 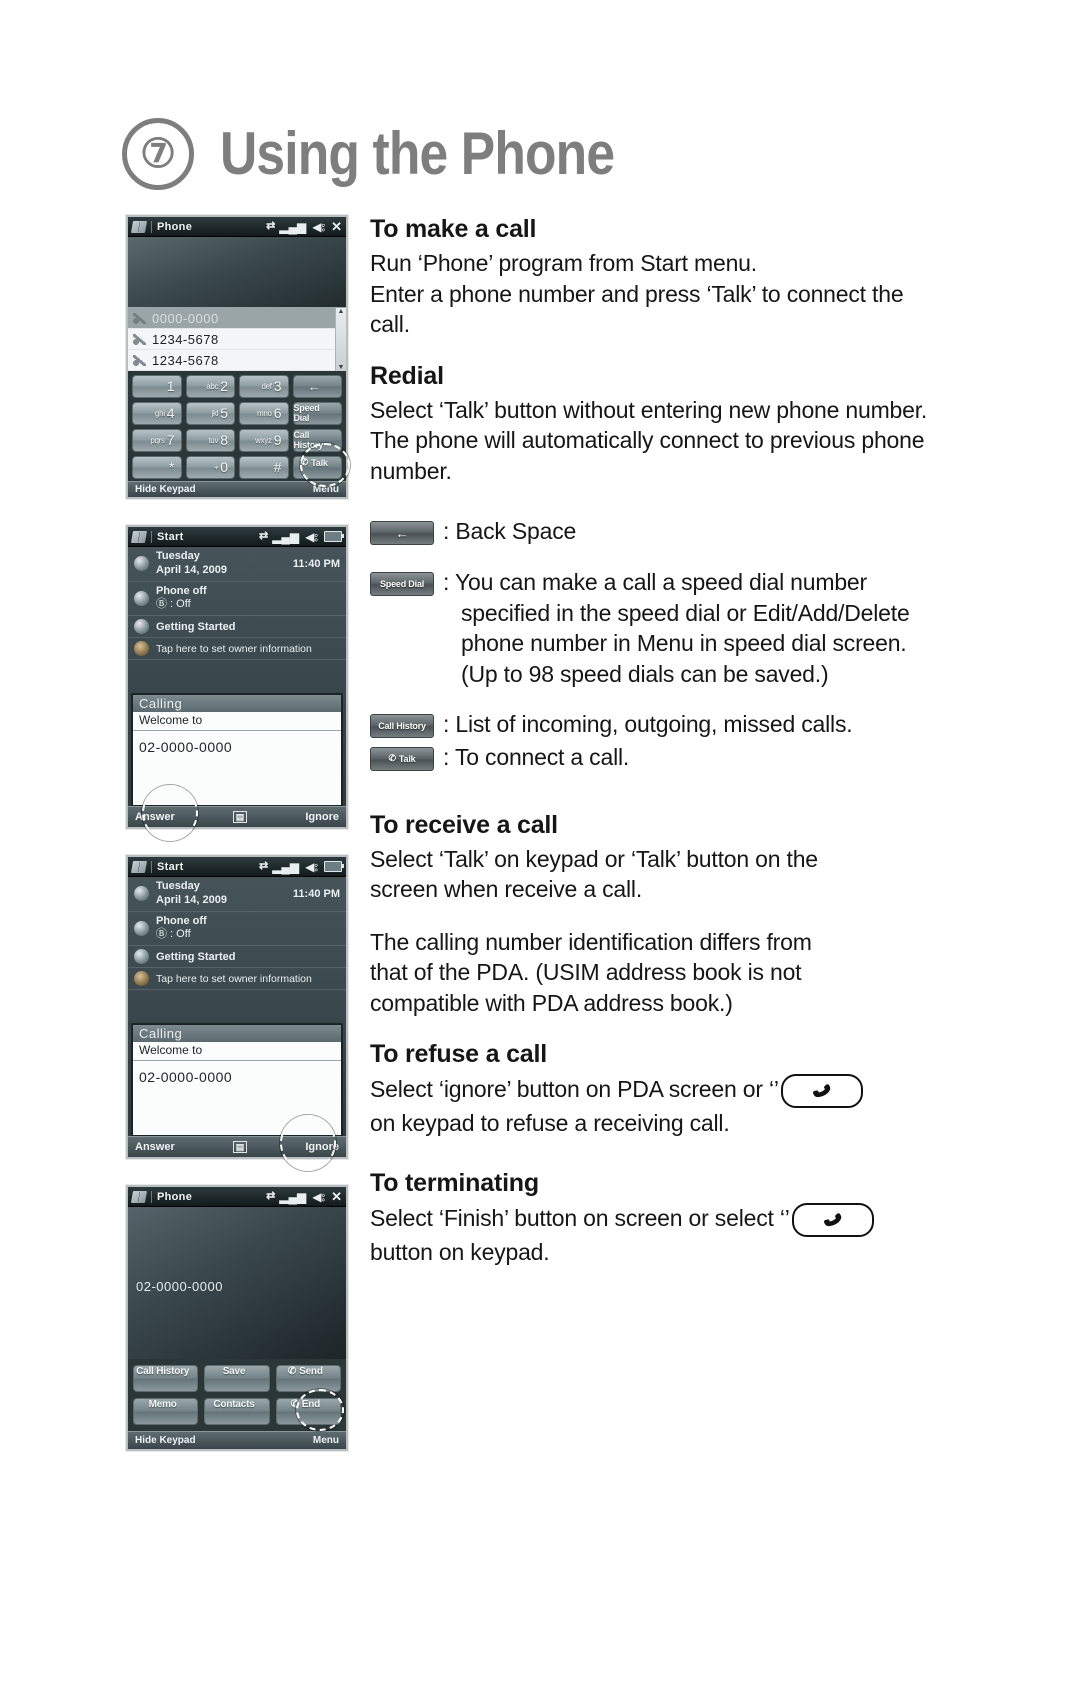 What do you see at coordinates (400, 154) in the screenshot?
I see `page-header: ⑦ Using the Phone` at bounding box center [400, 154].